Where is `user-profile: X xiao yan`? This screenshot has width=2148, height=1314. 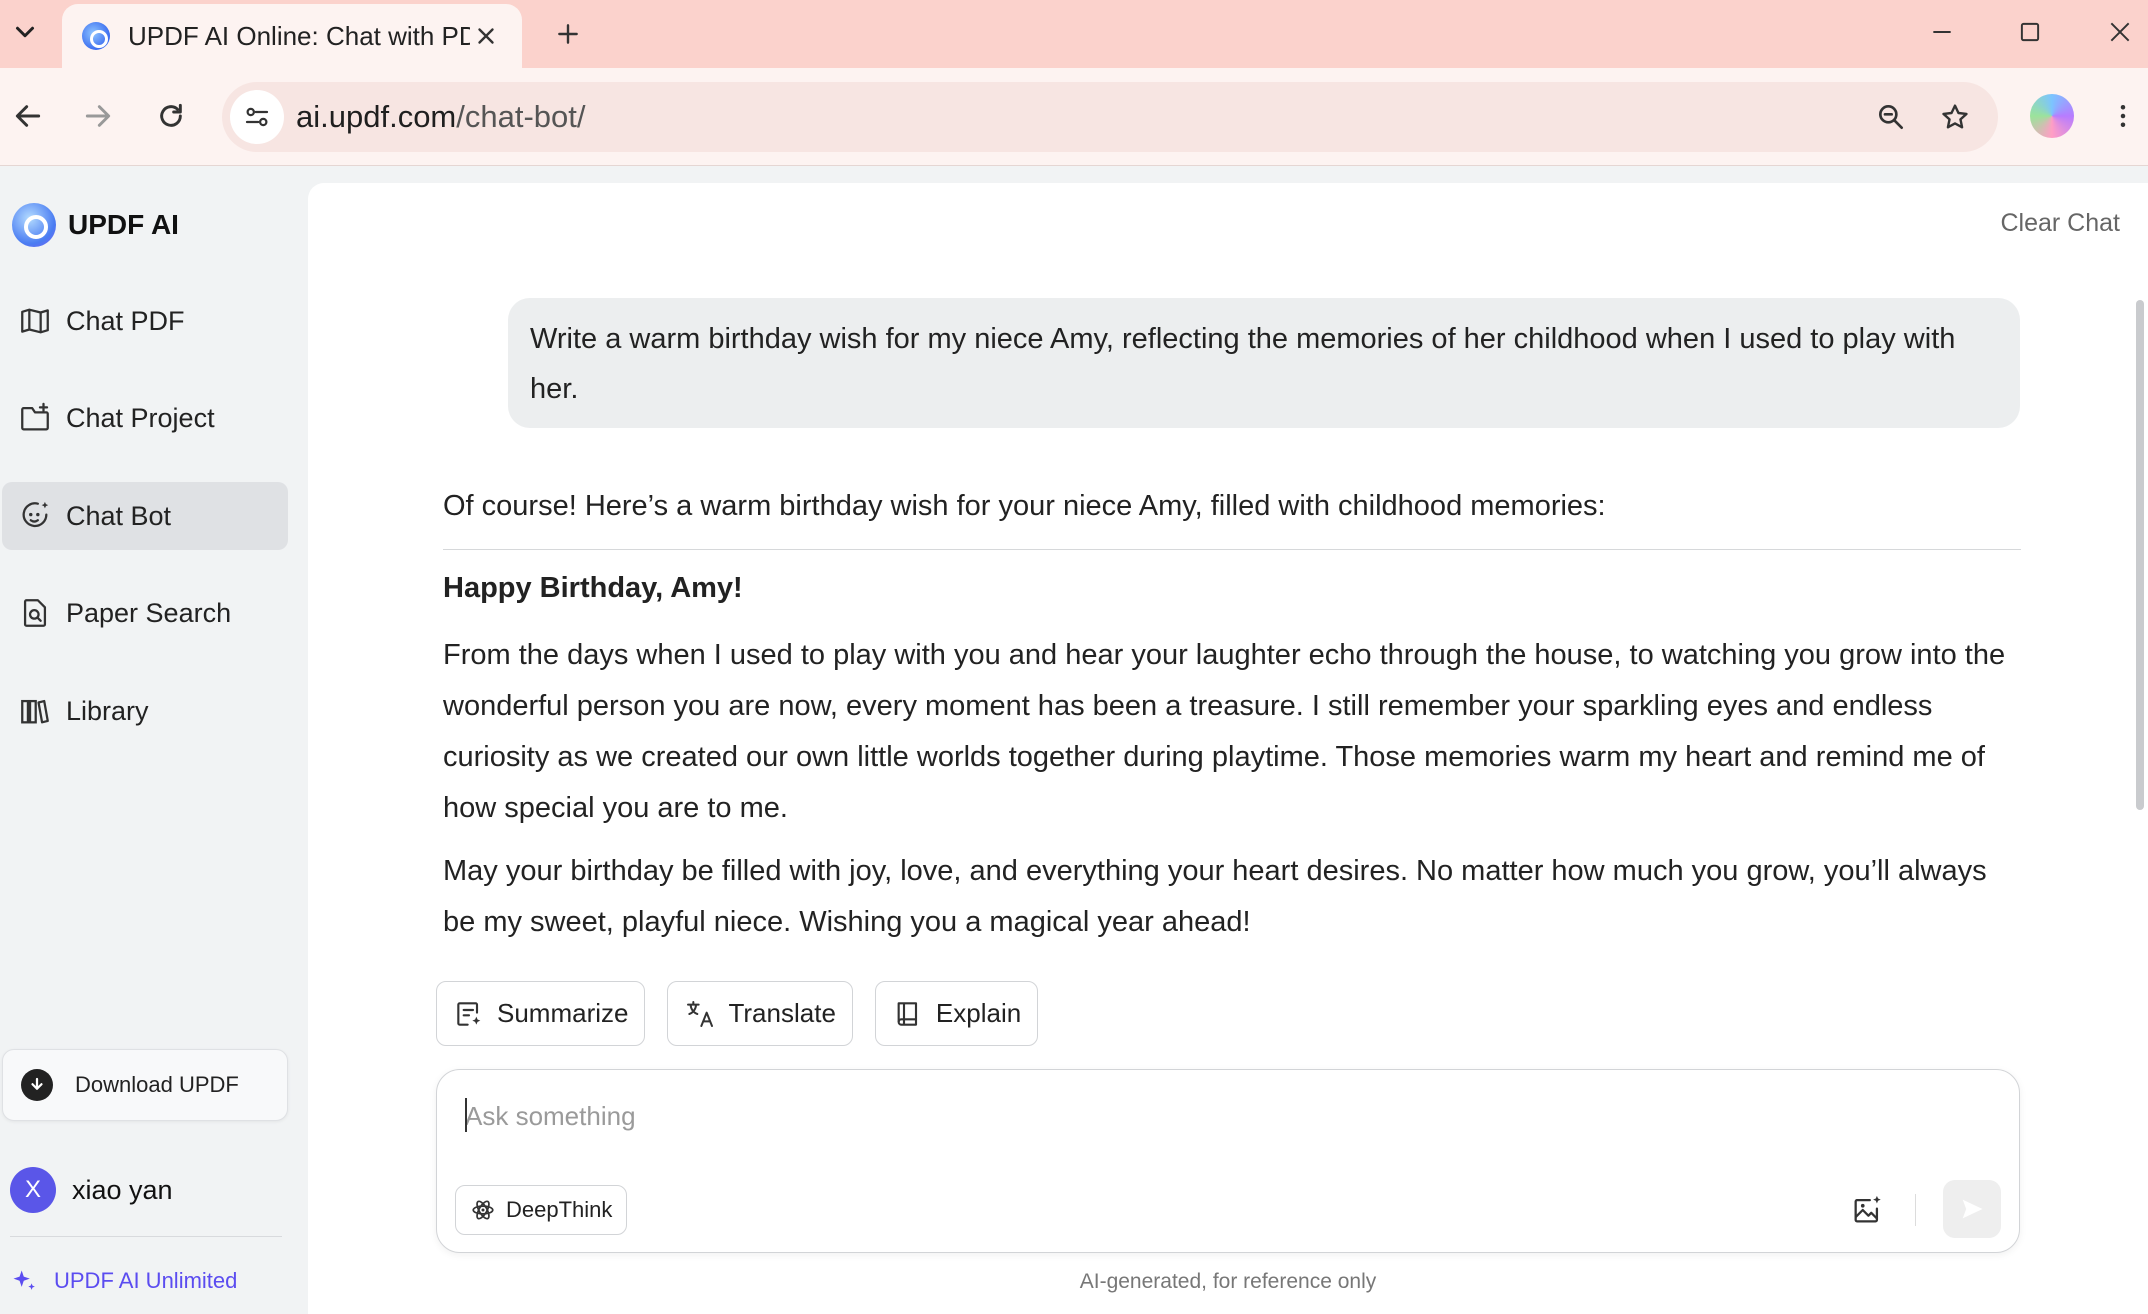 user-profile: X xiao yan is located at coordinates (91, 1190).